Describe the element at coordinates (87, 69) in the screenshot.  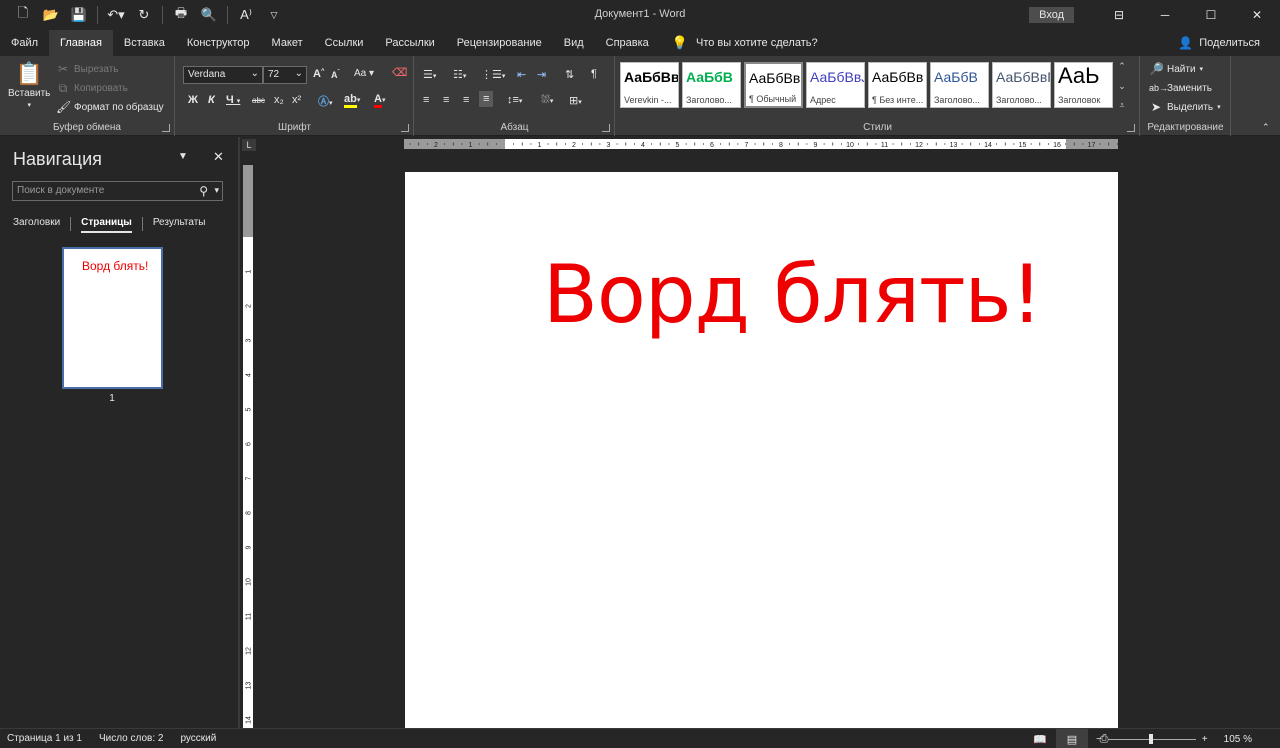
I see `cut-button: ✂ Вырезать` at that location.